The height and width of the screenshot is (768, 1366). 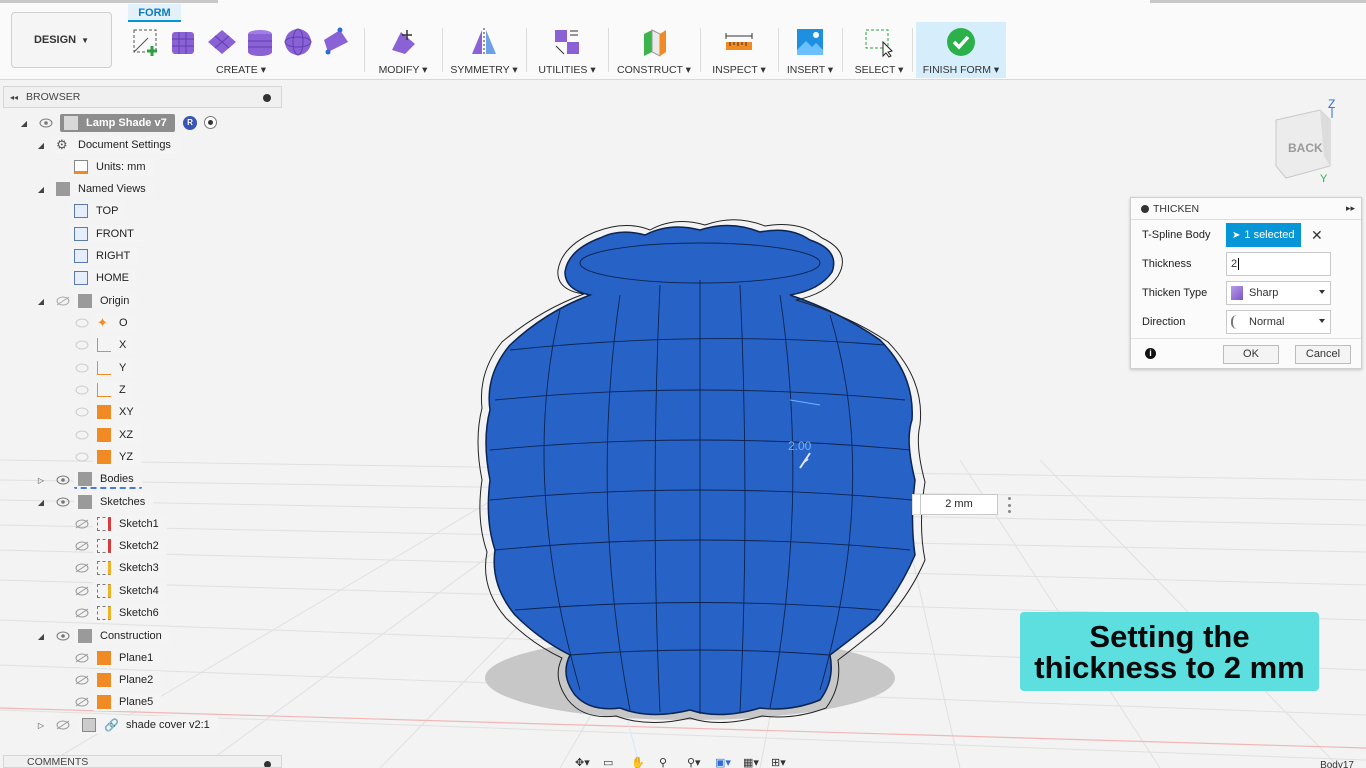 What do you see at coordinates (1278, 293) in the screenshot?
I see `thicken-type-select: Sharp` at bounding box center [1278, 293].